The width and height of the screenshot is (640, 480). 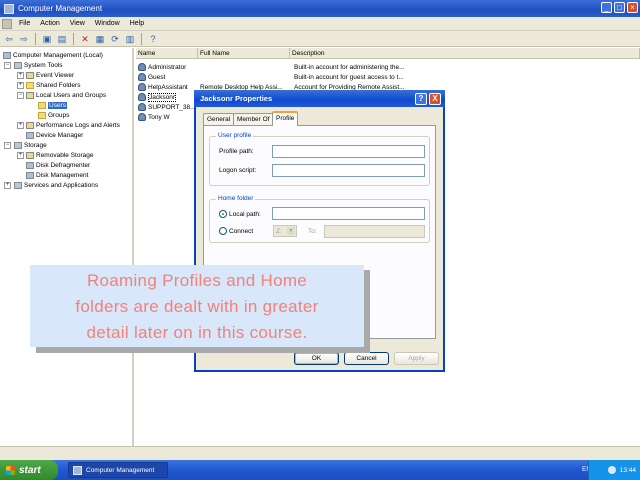 What do you see at coordinates (107, 23) in the screenshot?
I see `menu-window: Window` at bounding box center [107, 23].